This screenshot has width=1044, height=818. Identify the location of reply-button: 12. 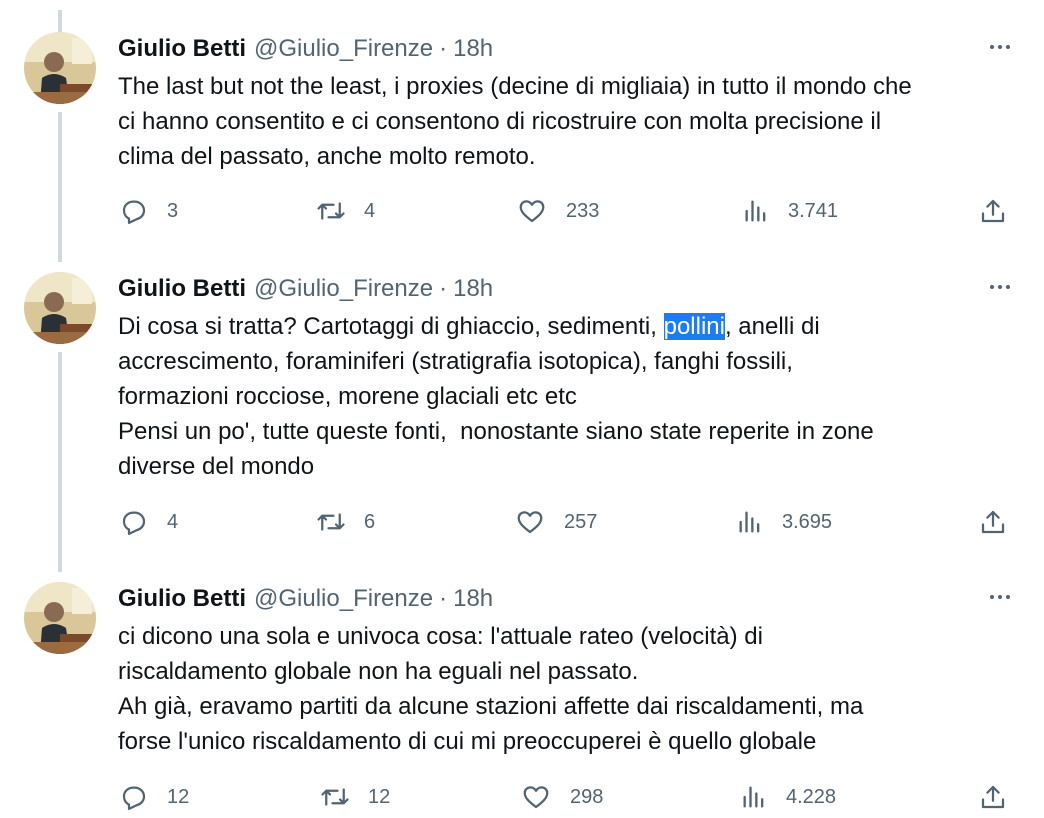
(154, 797).